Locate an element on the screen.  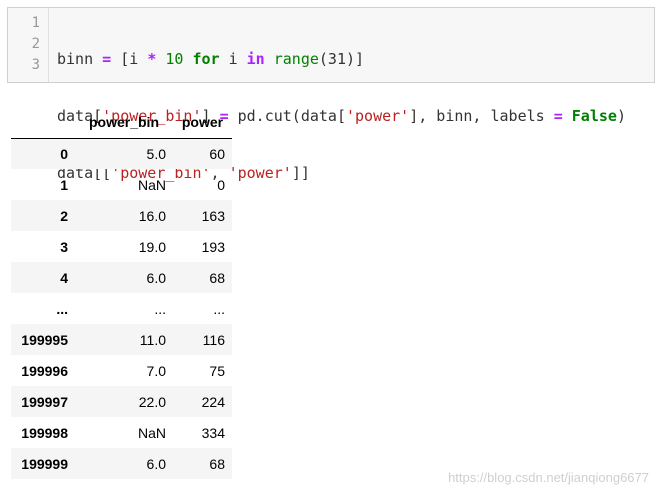
row-index: 199996 is located at coordinates (44, 370).